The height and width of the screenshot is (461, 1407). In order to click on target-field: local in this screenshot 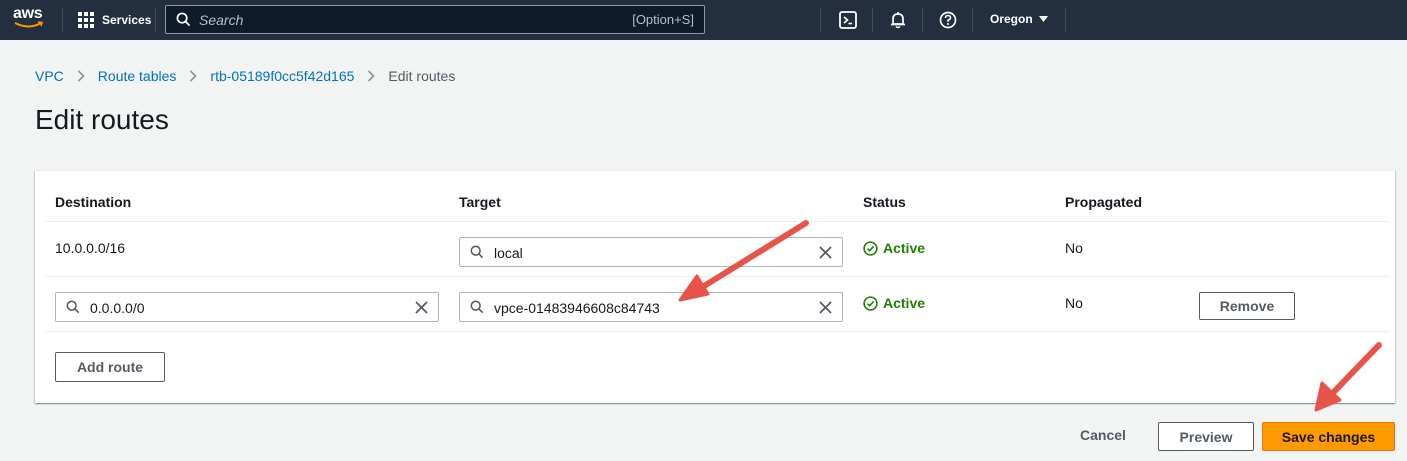, I will do `click(651, 252)`.